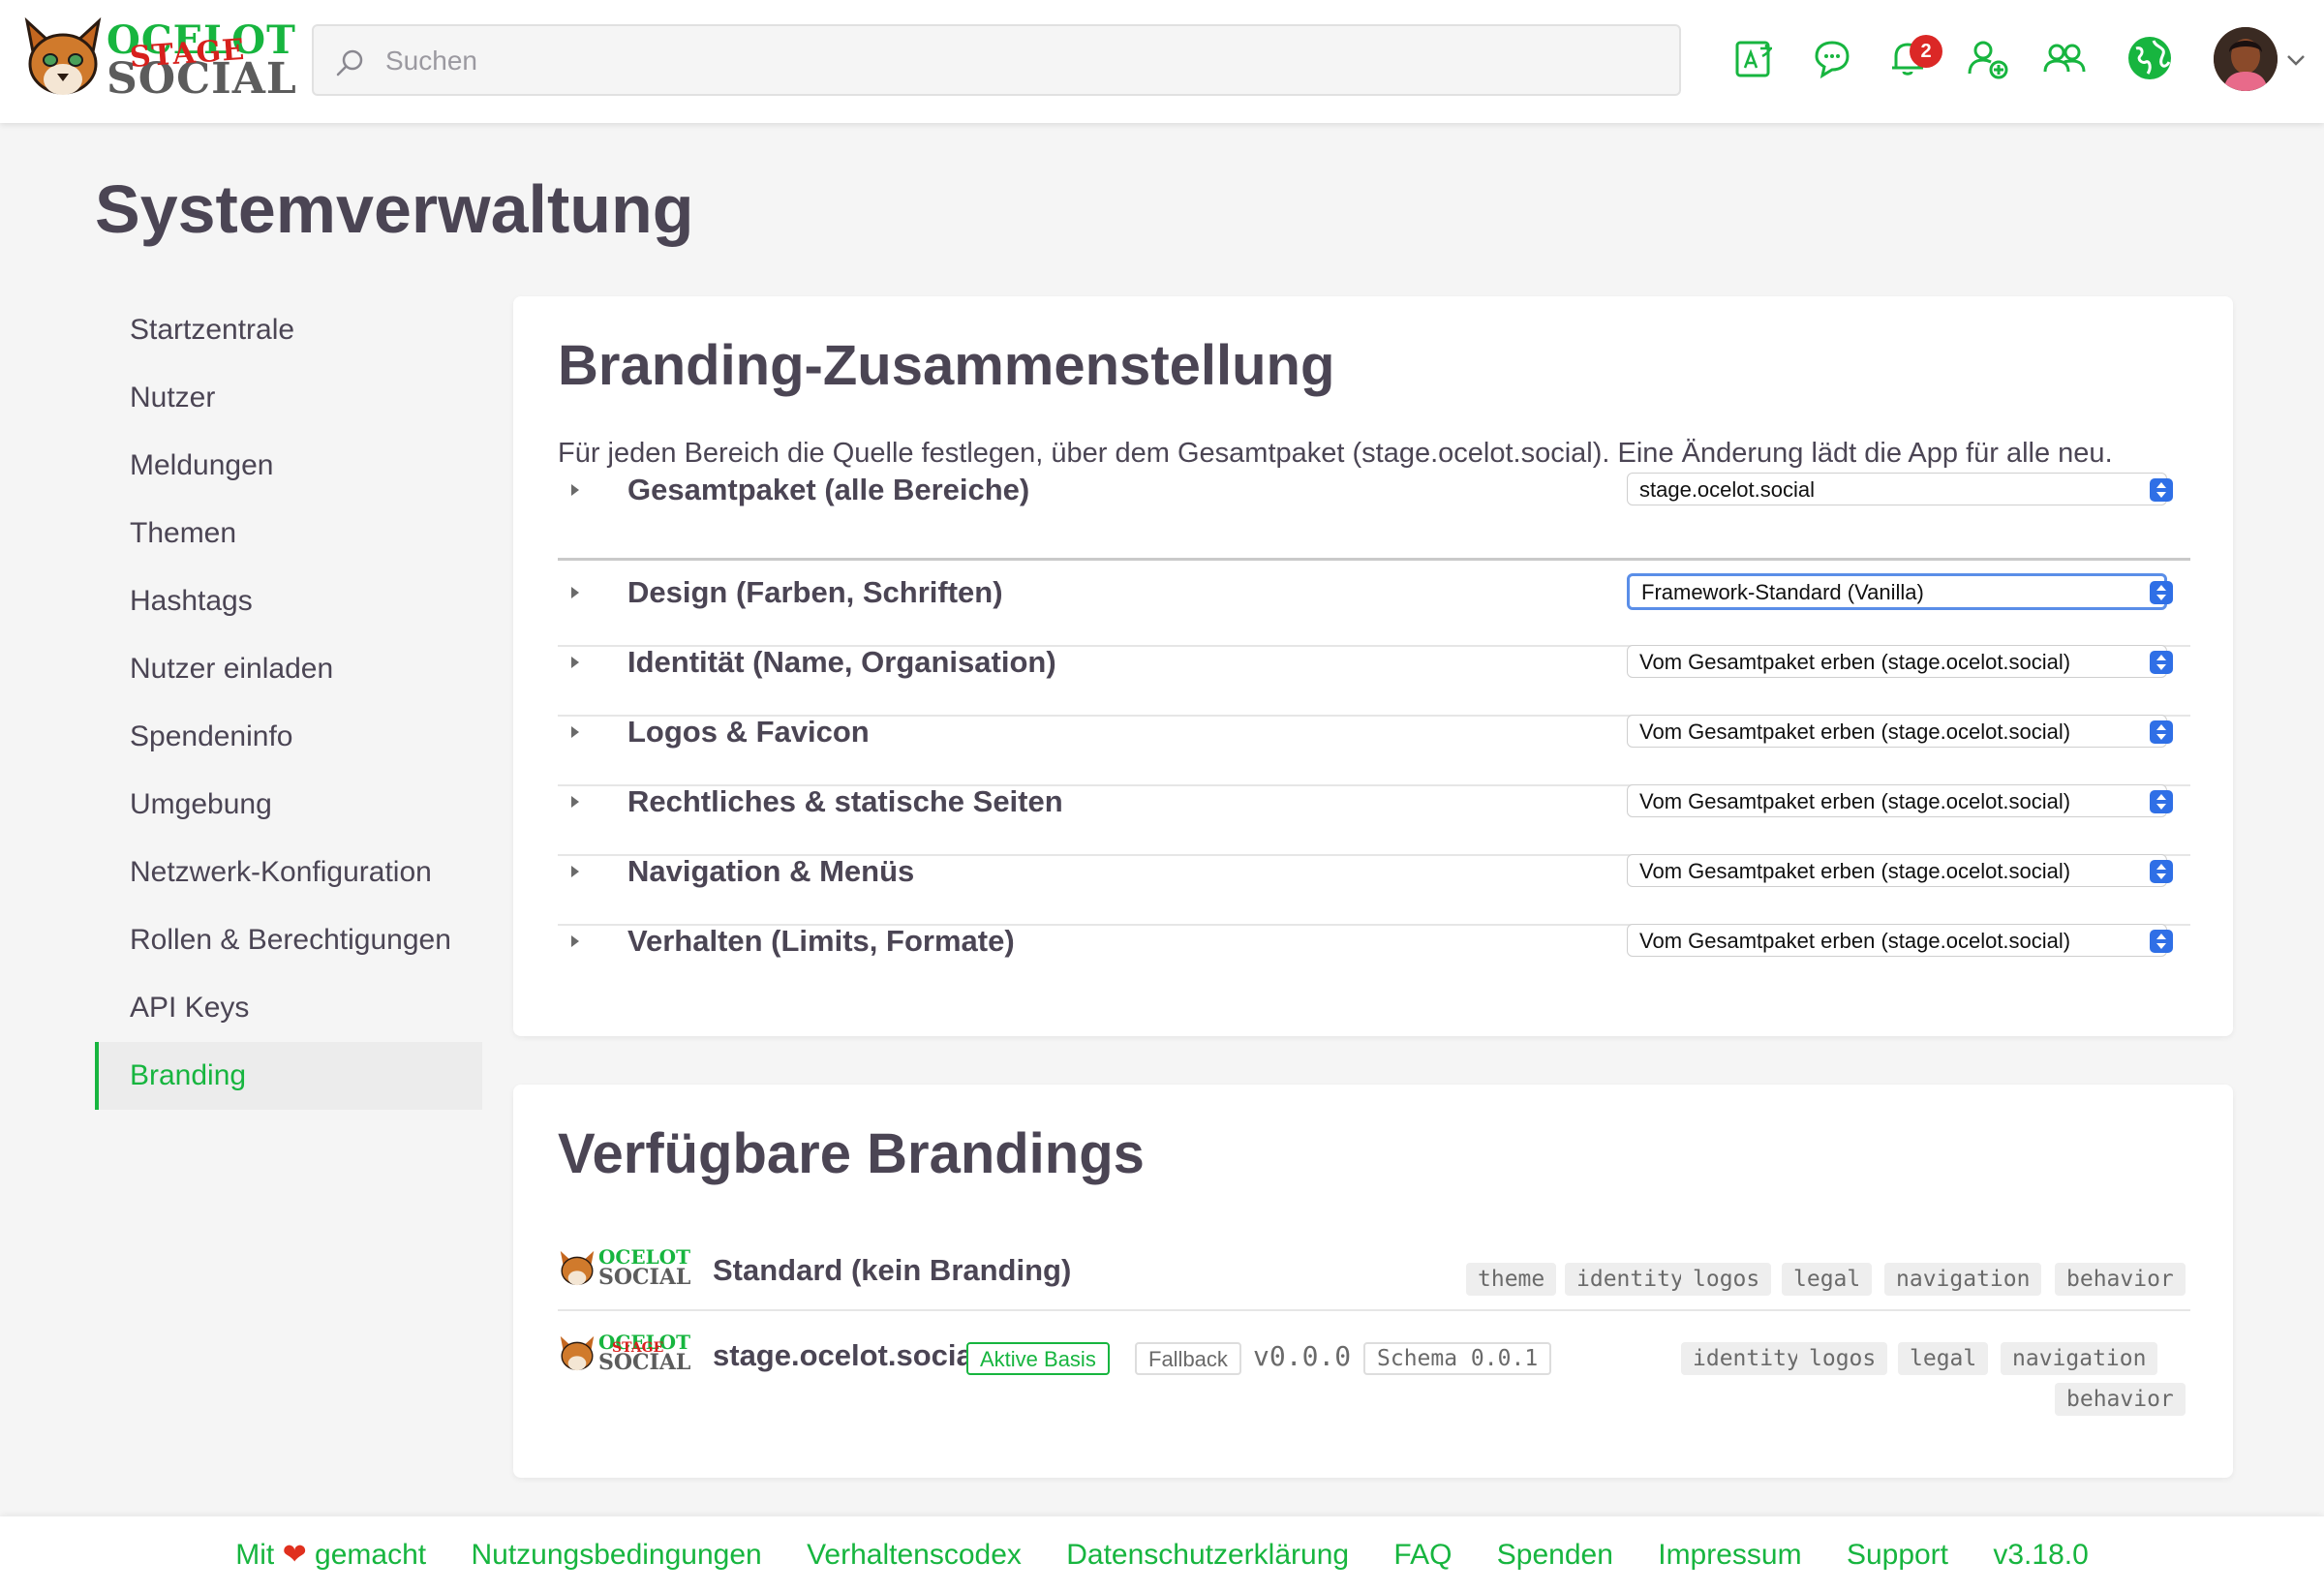 The image size is (2324, 1592). I want to click on globe-icon, so click(2150, 58).